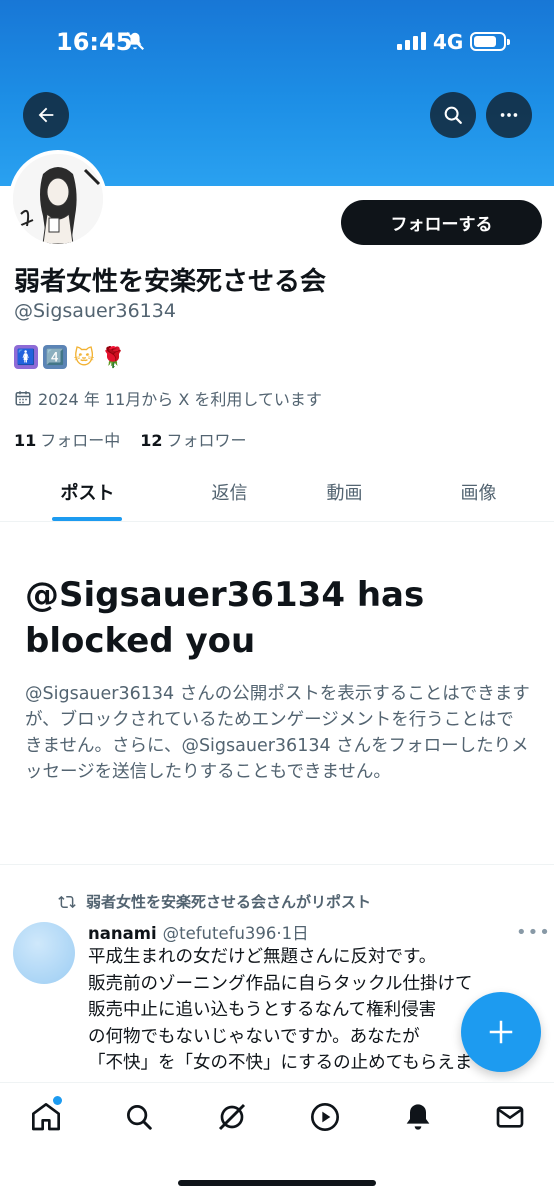  What do you see at coordinates (26, 357) in the screenshot?
I see `bio-emoji-womens-room: 🚺` at bounding box center [26, 357].